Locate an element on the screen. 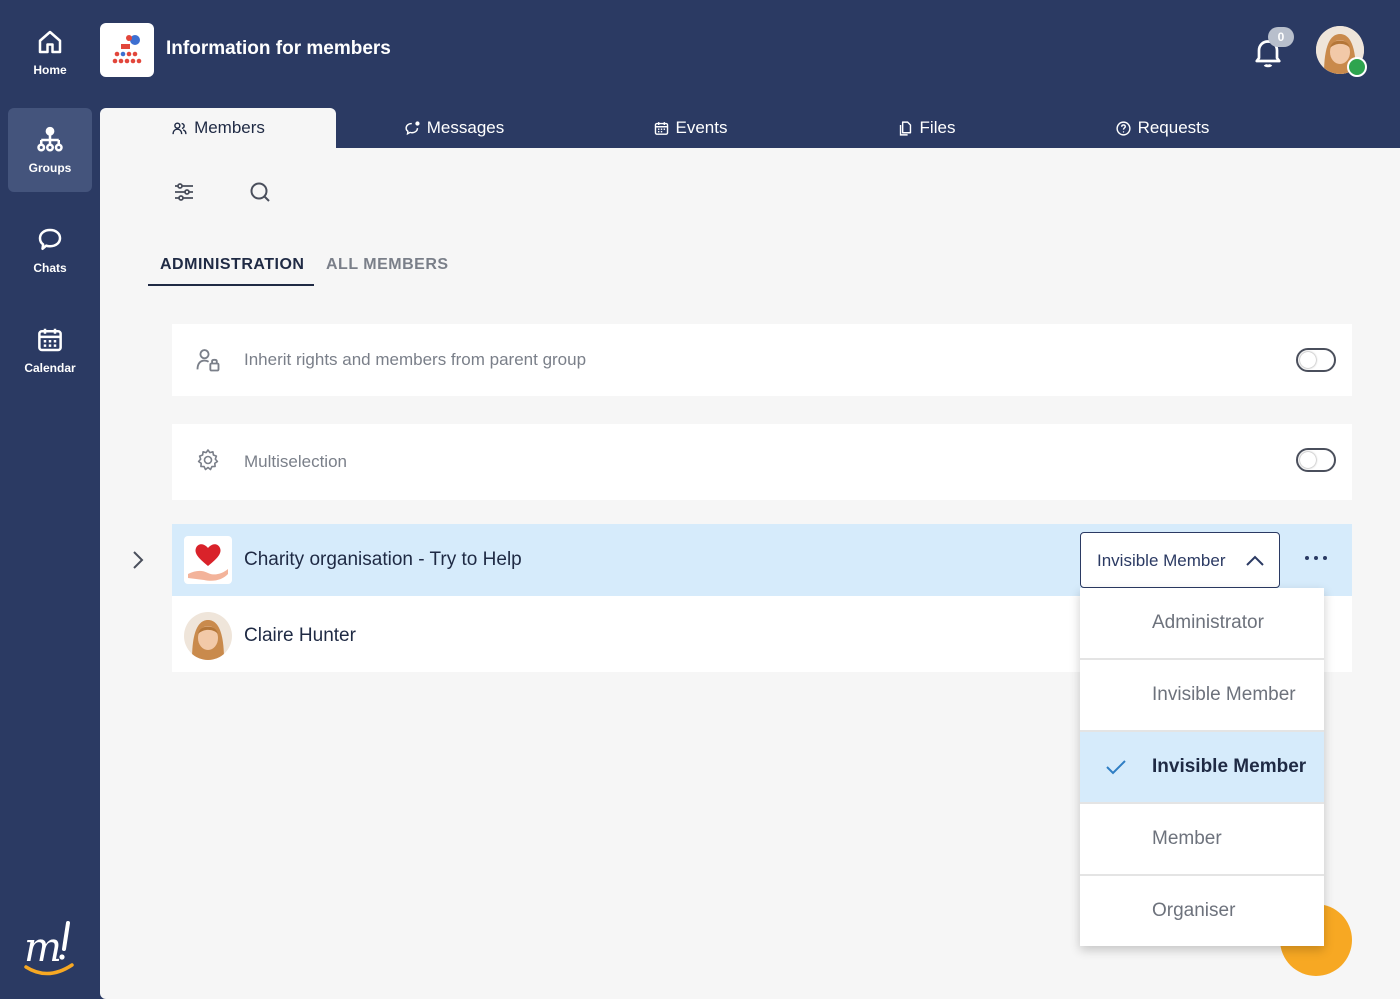 The image size is (1400, 999). dropdown-option: Invisible Member is located at coordinates (1202, 695).